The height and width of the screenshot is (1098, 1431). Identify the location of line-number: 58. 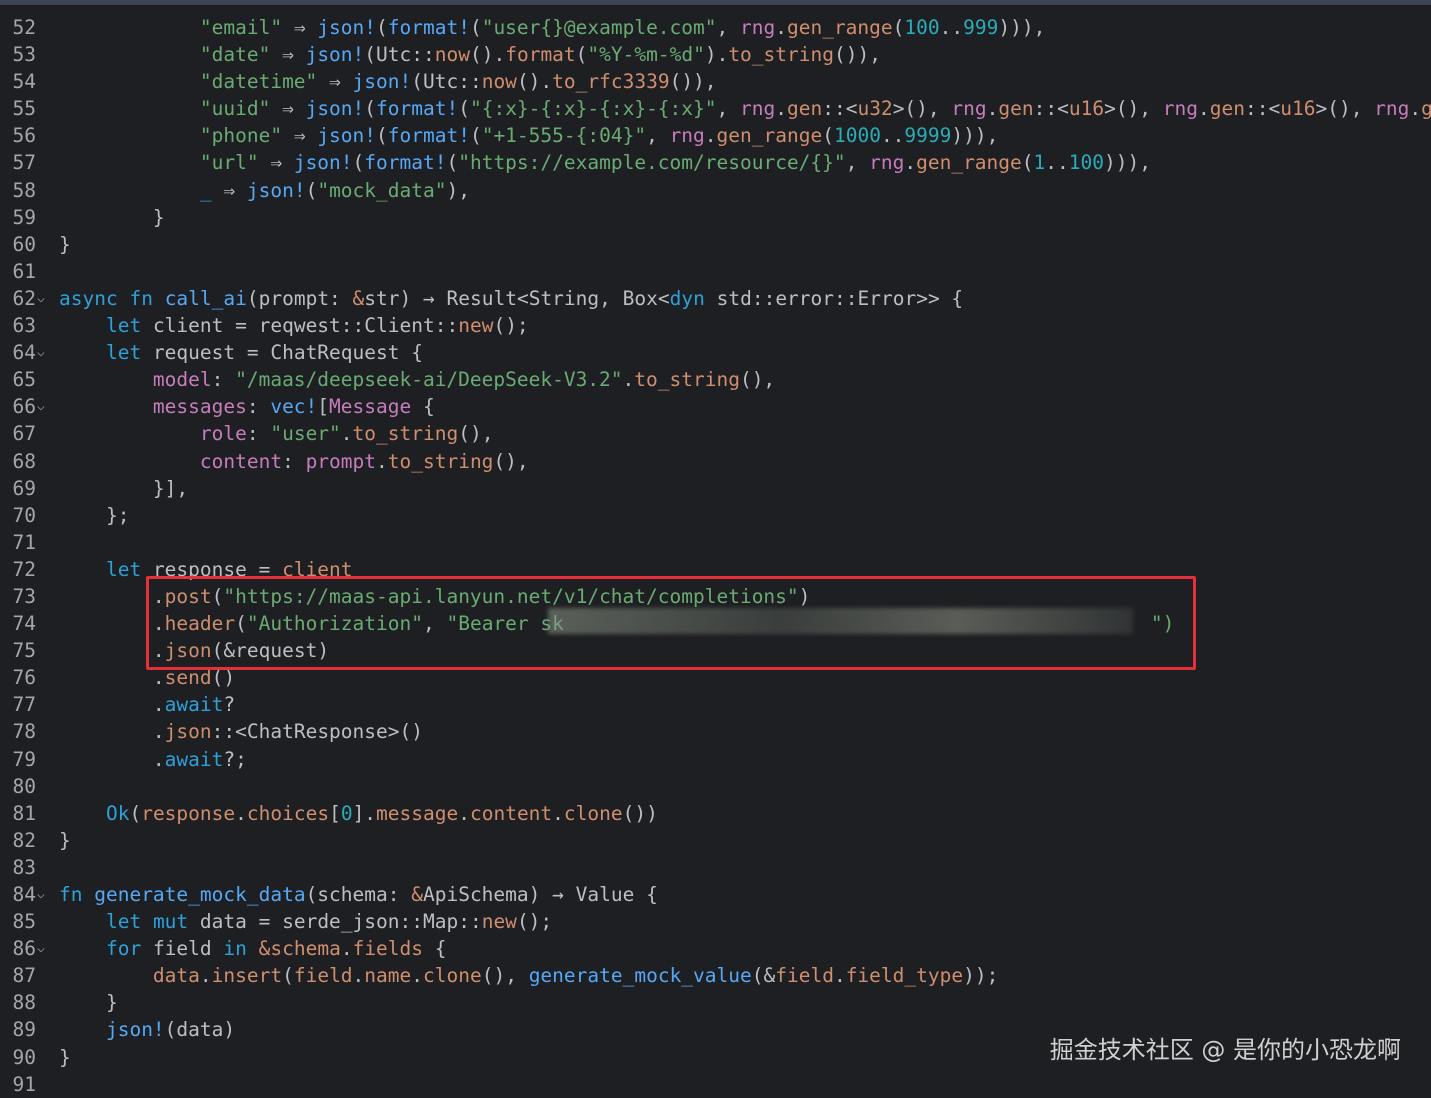
(18, 190).